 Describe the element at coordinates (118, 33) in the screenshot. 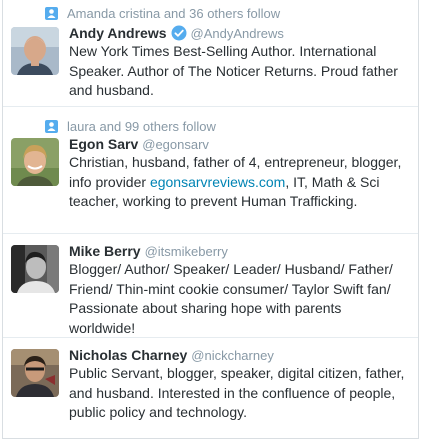

I see `user-fullname: Andy Andrews` at that location.